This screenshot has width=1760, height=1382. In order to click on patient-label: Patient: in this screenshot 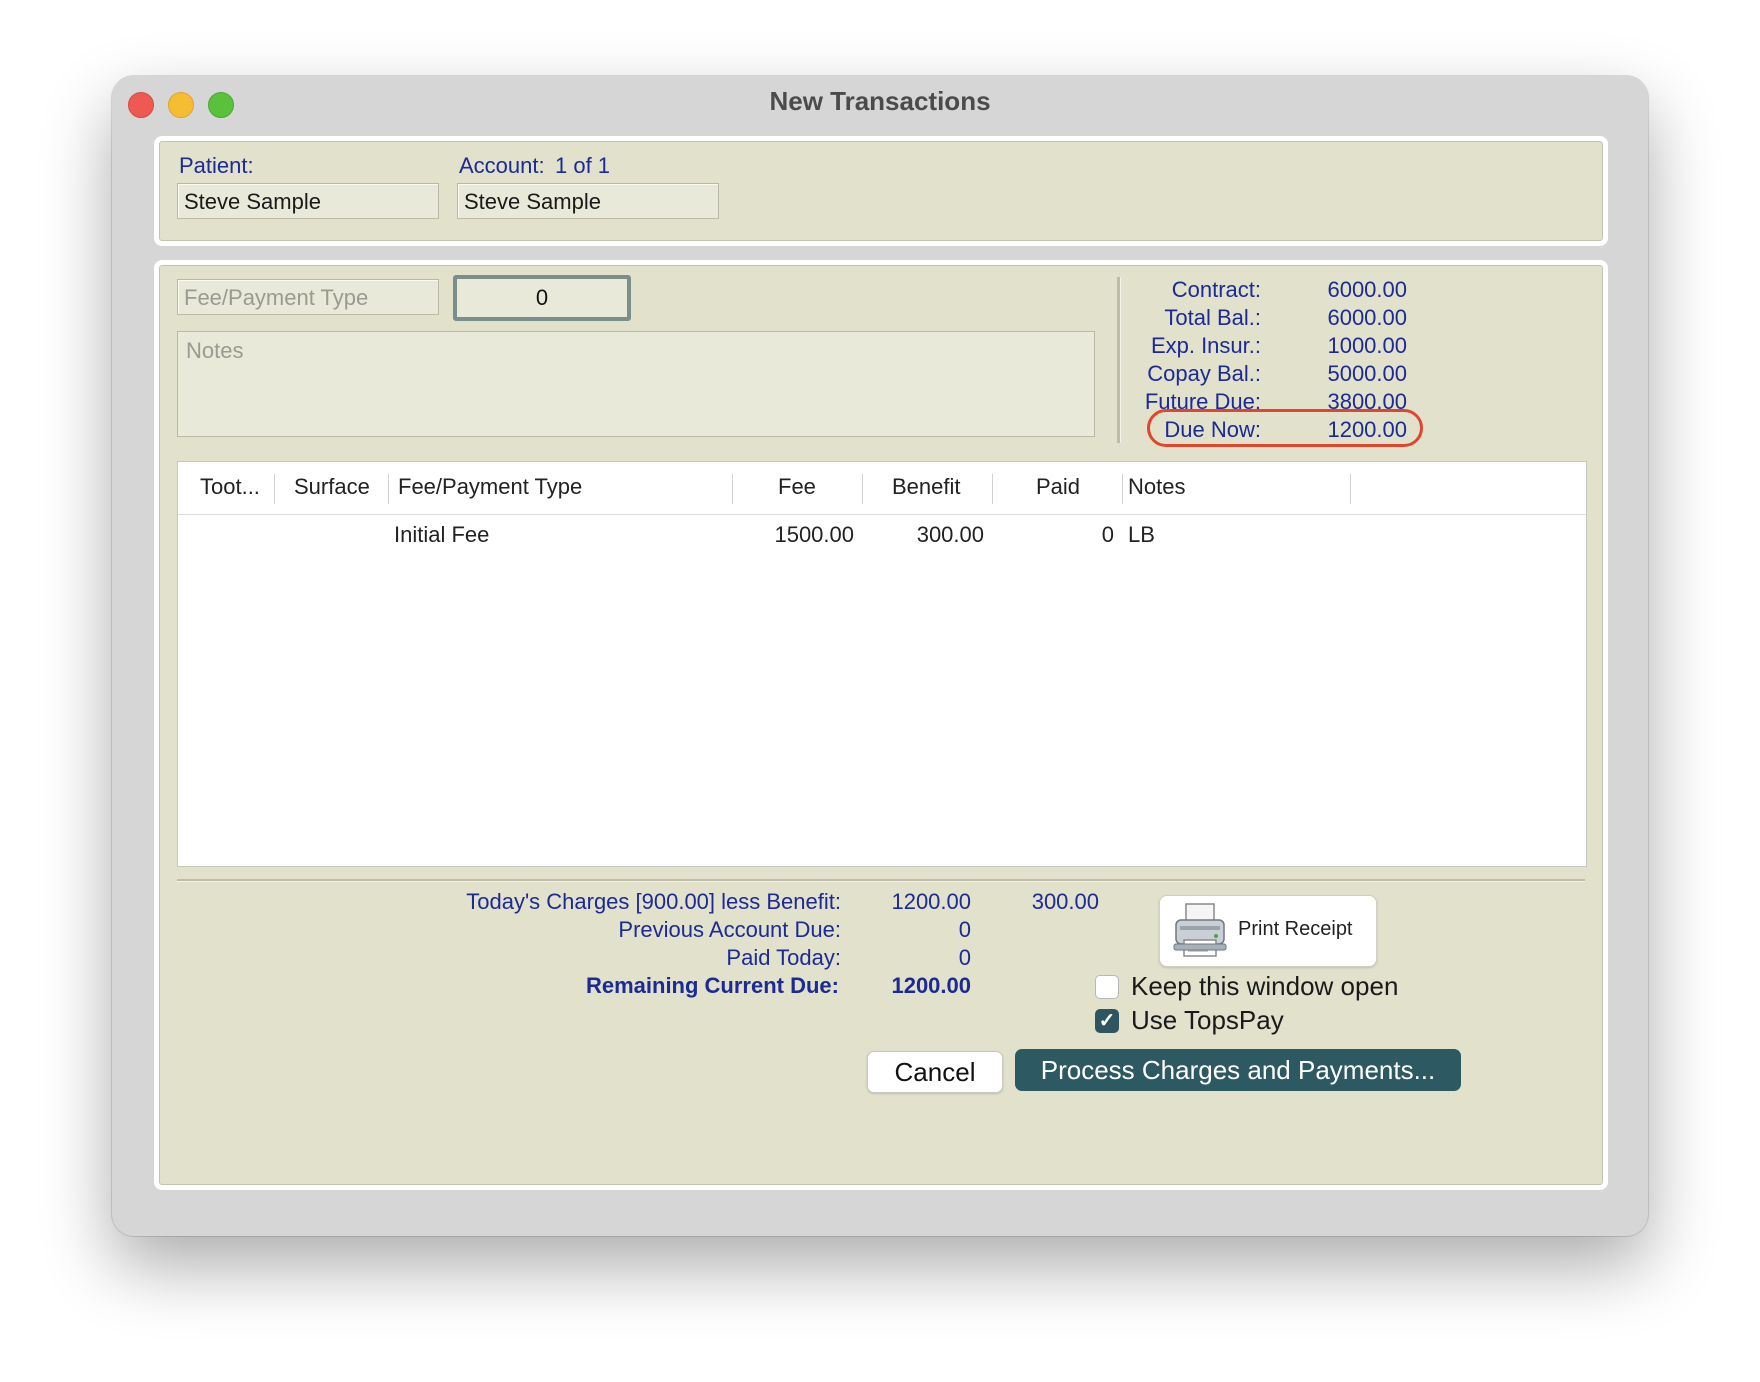, I will do `click(216, 165)`.